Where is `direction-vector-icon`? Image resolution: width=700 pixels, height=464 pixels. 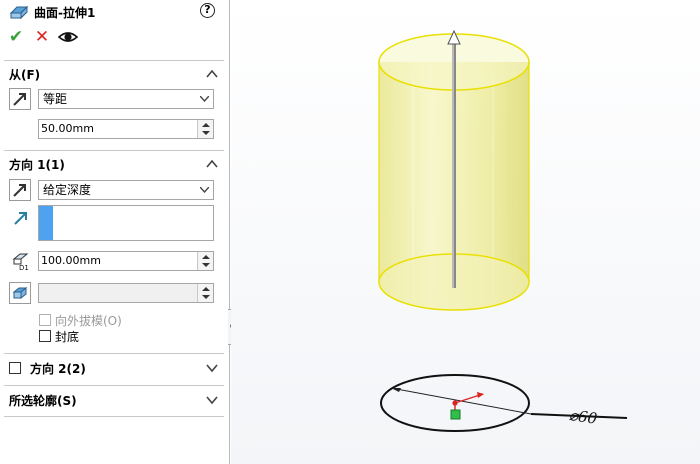 direction-vector-icon is located at coordinates (20, 218).